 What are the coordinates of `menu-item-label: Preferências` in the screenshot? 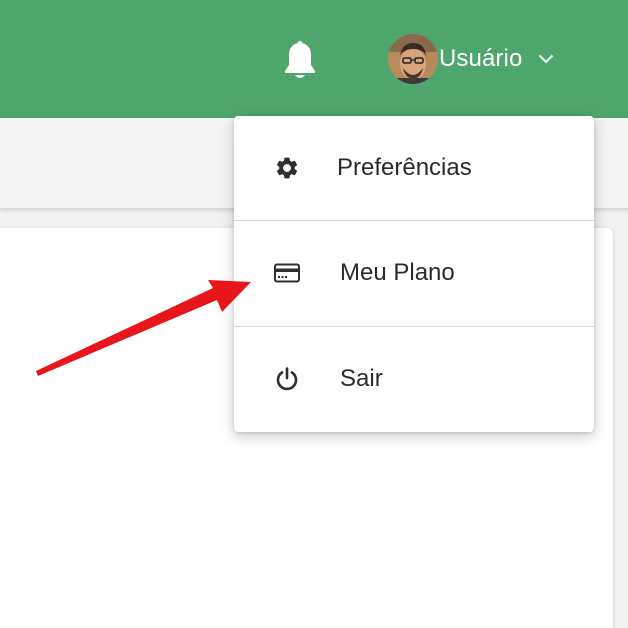 It's located at (404, 167).